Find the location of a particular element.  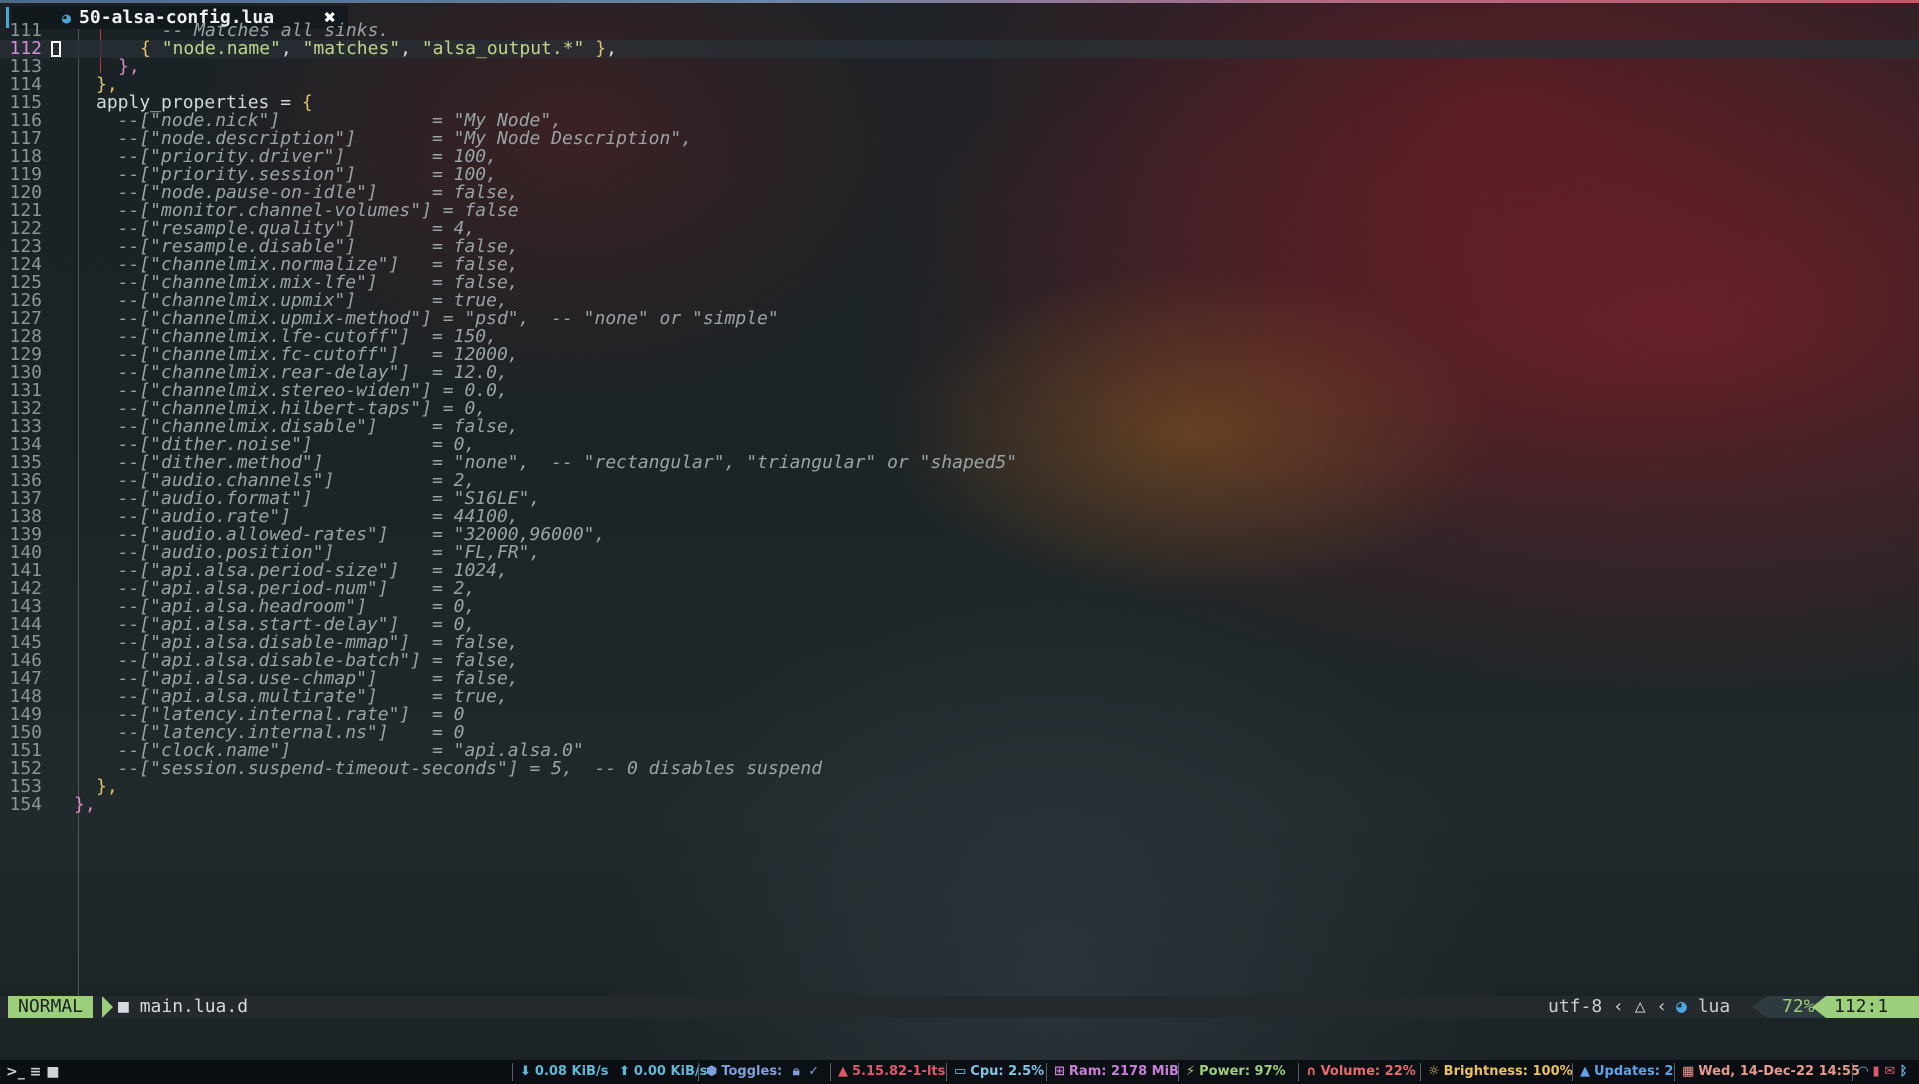

brightness-module: ☼ Brightness: 100% is located at coordinates (1500, 1072).